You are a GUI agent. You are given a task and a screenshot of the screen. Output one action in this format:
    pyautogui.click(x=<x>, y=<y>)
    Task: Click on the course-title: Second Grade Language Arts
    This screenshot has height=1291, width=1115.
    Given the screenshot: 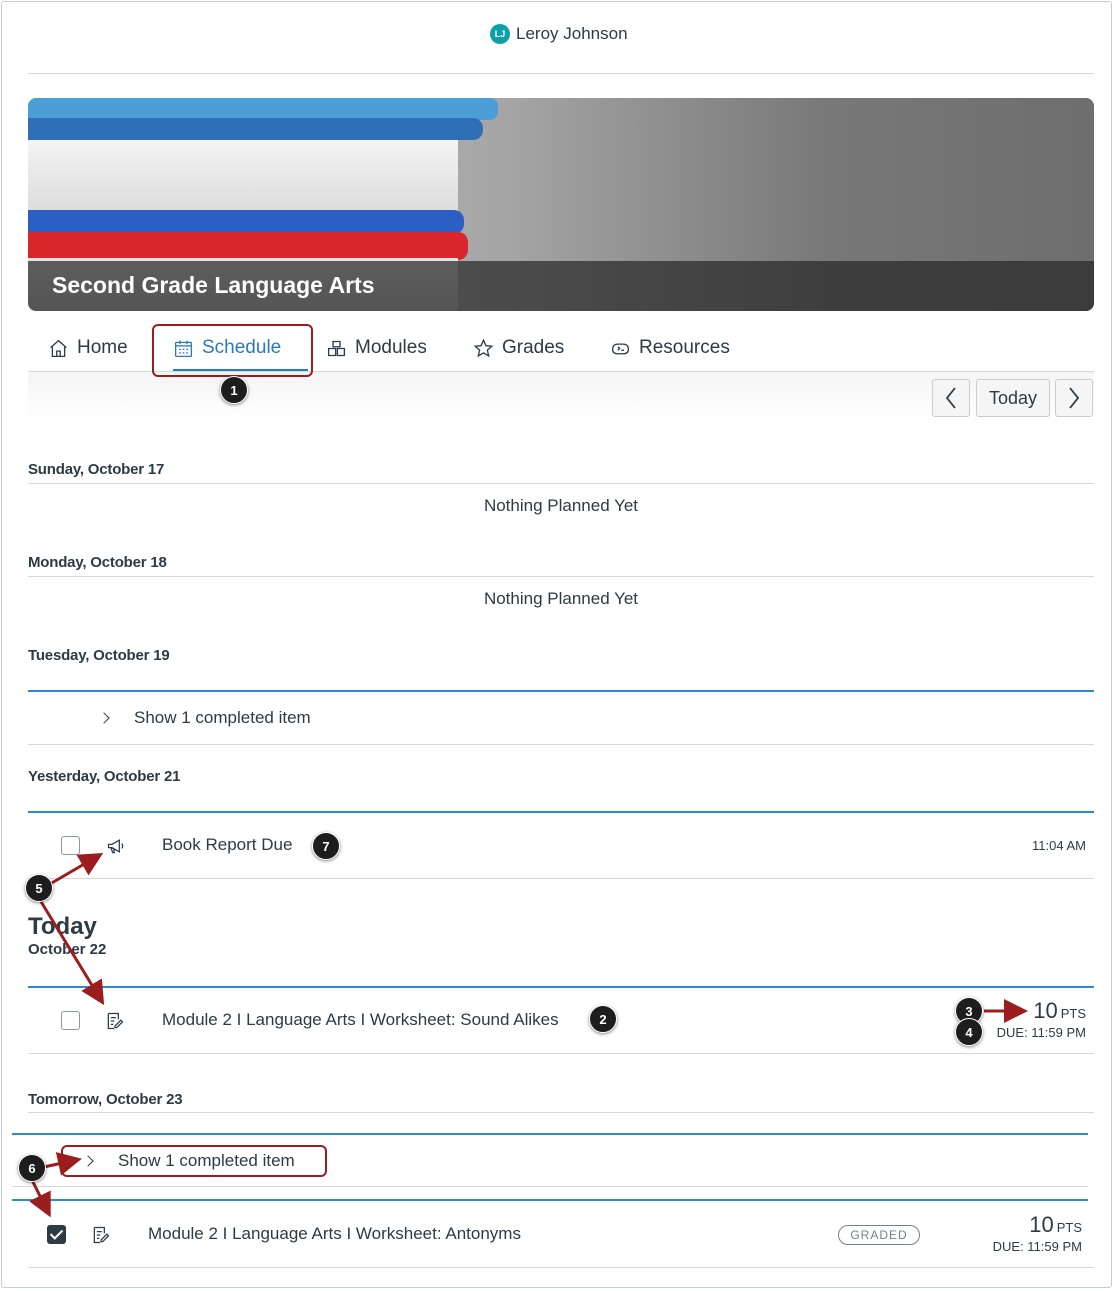 What is the action you would take?
    pyautogui.click(x=213, y=285)
    